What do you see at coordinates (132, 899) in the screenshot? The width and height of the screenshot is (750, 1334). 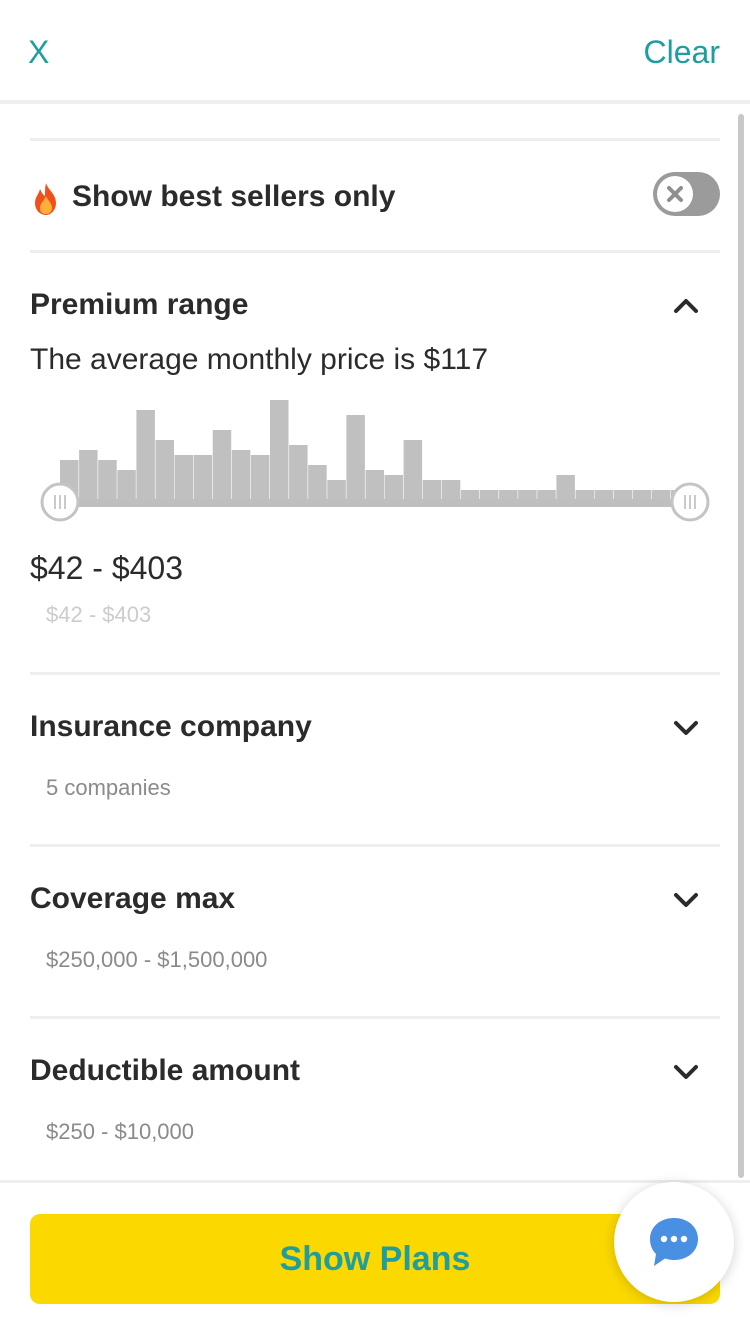 I see `coverage-max-title: Coverage max` at bounding box center [132, 899].